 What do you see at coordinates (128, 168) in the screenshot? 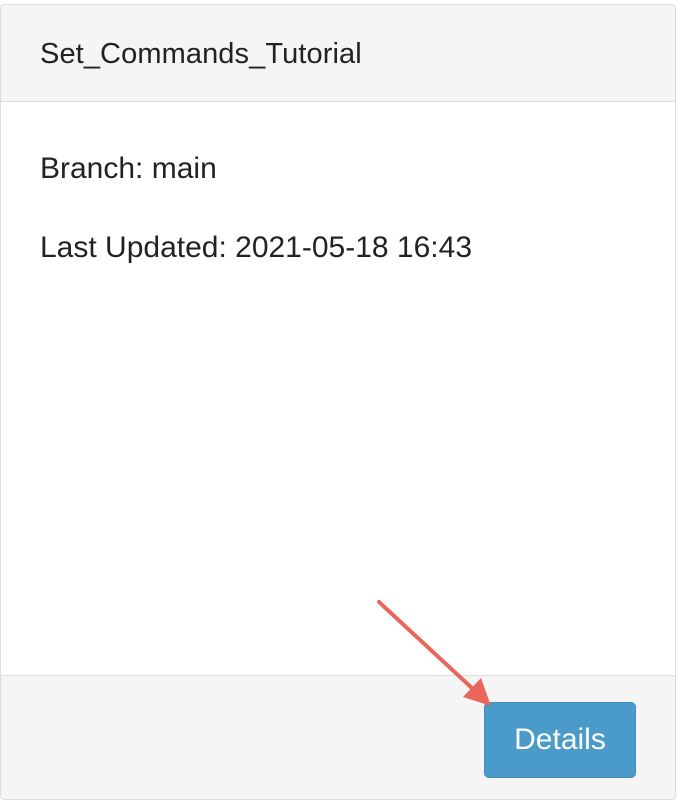
I see `branch-text: Branch: main` at bounding box center [128, 168].